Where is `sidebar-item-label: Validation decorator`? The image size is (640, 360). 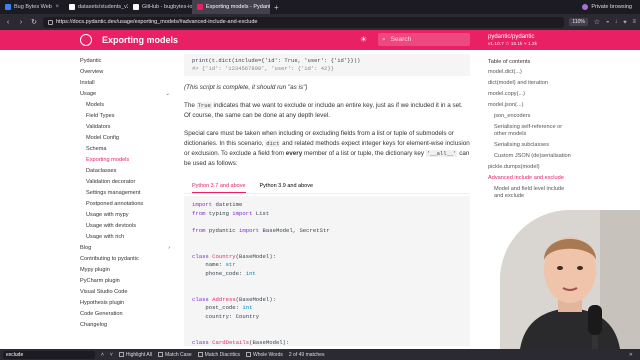 sidebar-item-label: Validation decorator is located at coordinates (111, 182).